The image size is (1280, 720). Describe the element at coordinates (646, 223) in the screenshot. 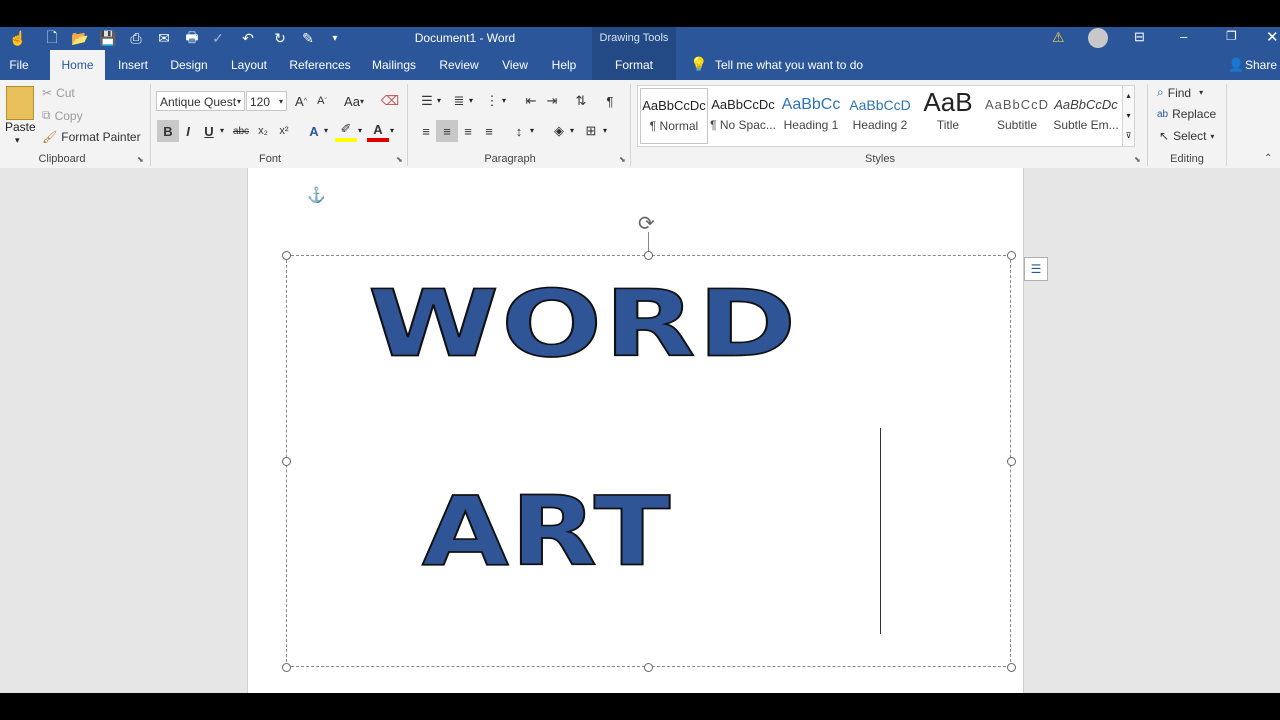

I see `rotate-handle-icon: ⟳` at that location.